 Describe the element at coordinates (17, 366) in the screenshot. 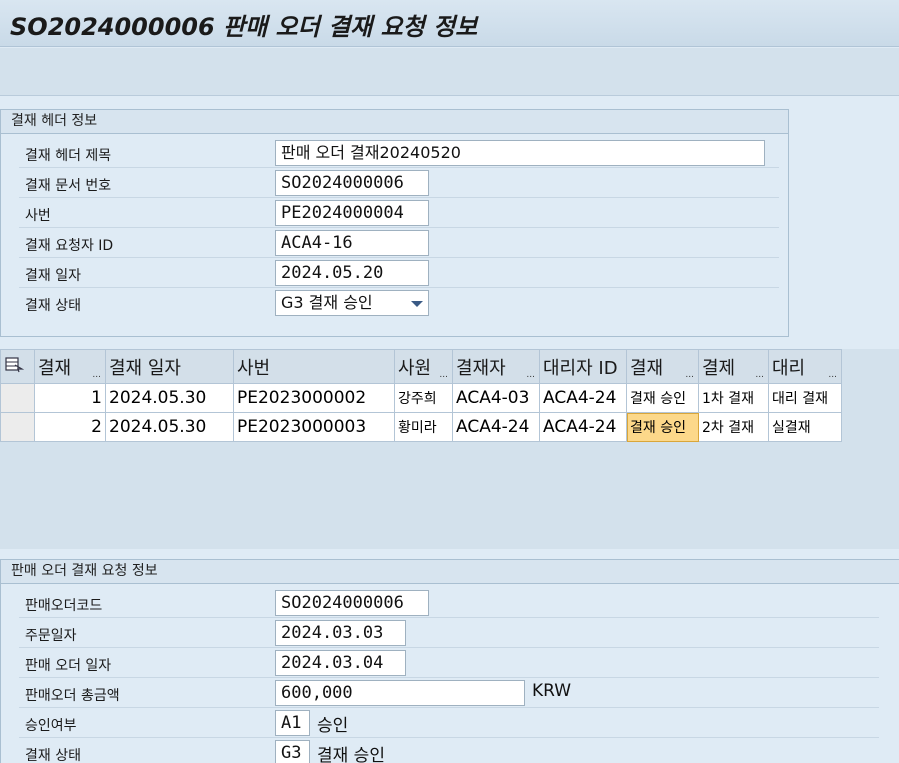

I see `table-settings-icon` at that location.